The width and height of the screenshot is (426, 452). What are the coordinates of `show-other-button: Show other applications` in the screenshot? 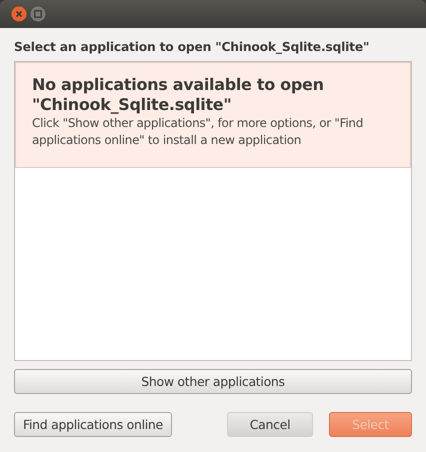 It's located at (213, 381).